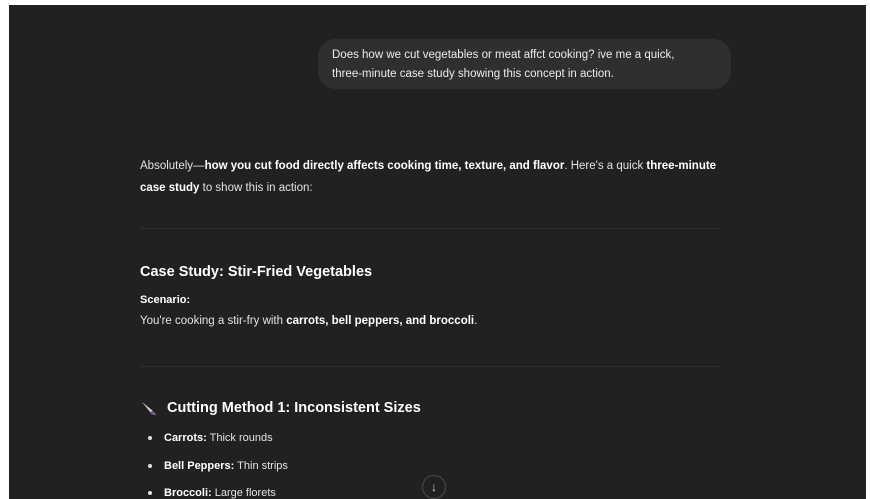 The height and width of the screenshot is (499, 870). I want to click on scroll-to-bottom-button: ↓, so click(434, 487).